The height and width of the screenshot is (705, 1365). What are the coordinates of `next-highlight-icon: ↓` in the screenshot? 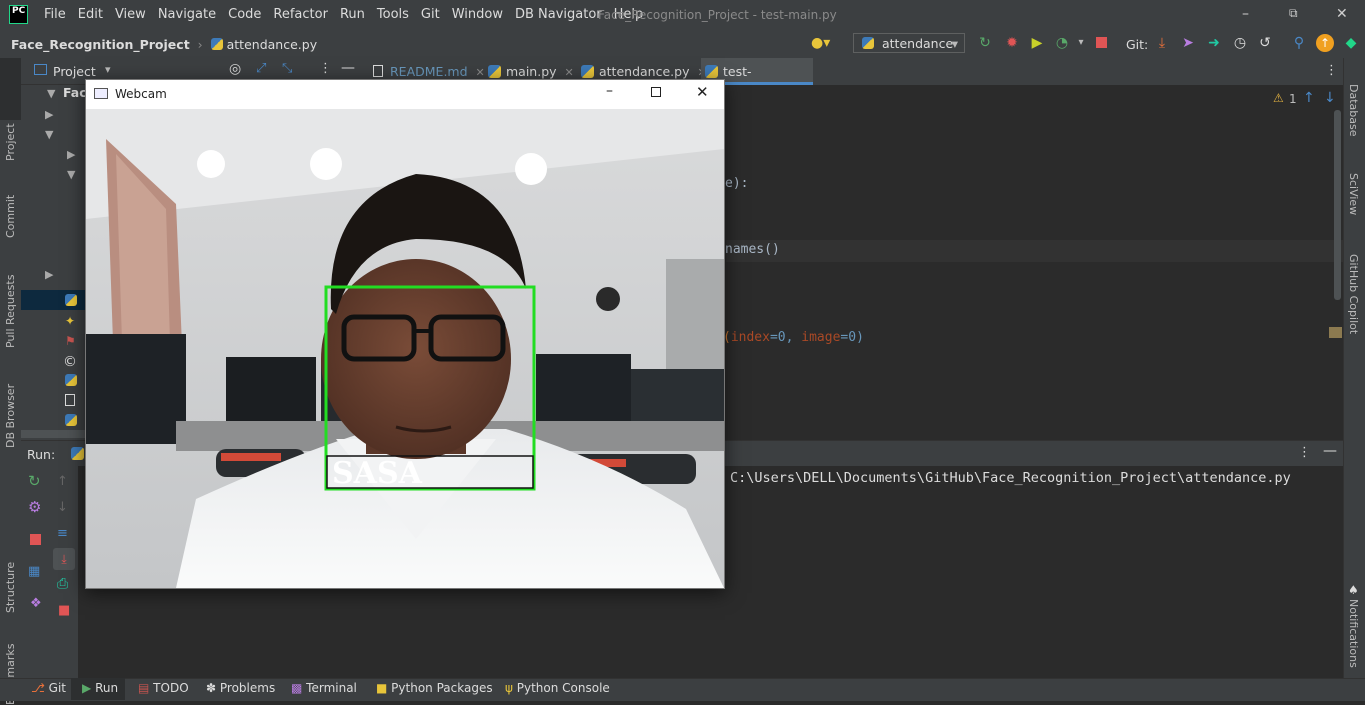 It's located at (1330, 98).